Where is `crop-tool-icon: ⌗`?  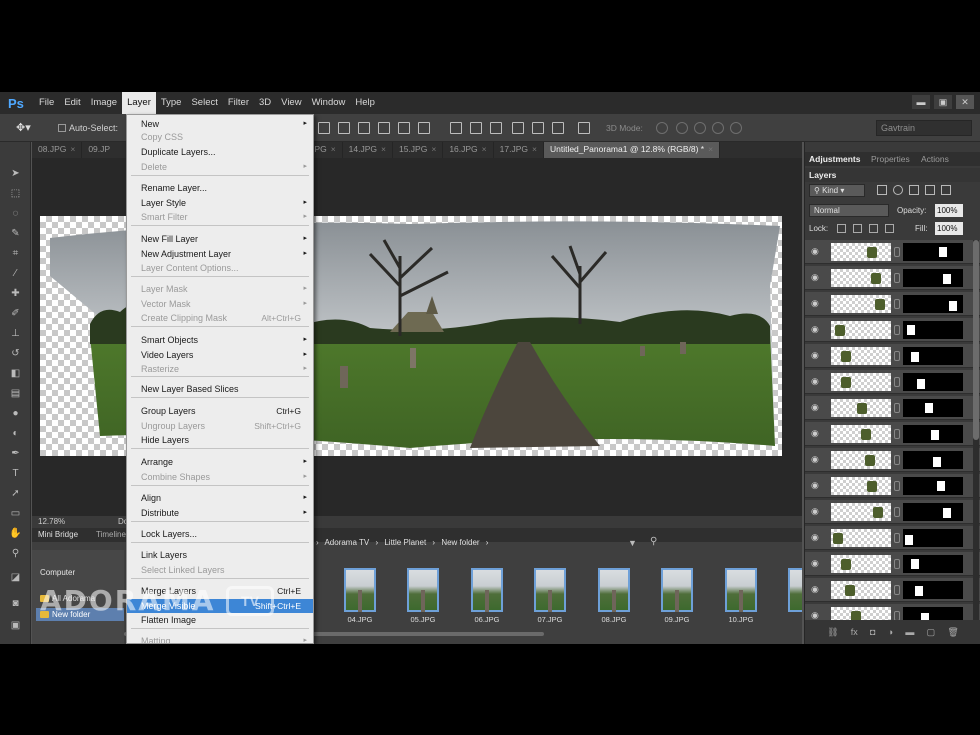
crop-tool-icon: ⌗ is located at coordinates (15, 254).